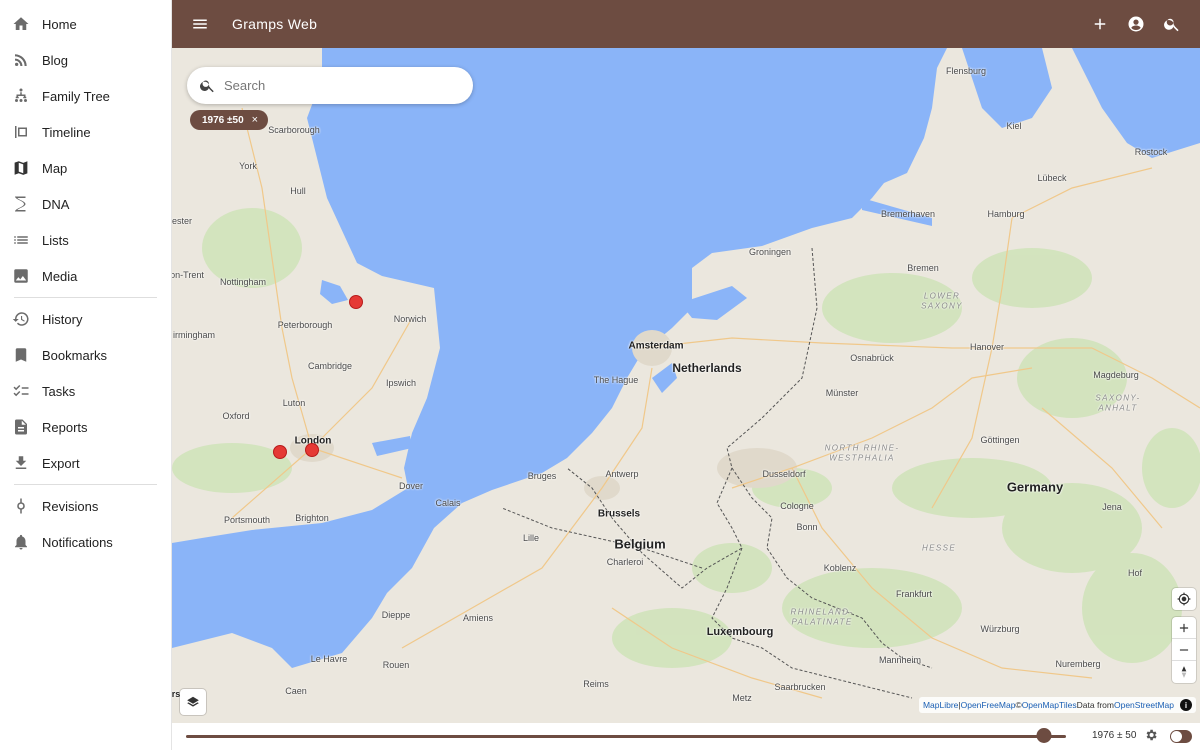 Image resolution: width=1200 pixels, height=750 pixels. What do you see at coordinates (862, 458) in the screenshot?
I see `region-label: WESTPHALIA` at bounding box center [862, 458].